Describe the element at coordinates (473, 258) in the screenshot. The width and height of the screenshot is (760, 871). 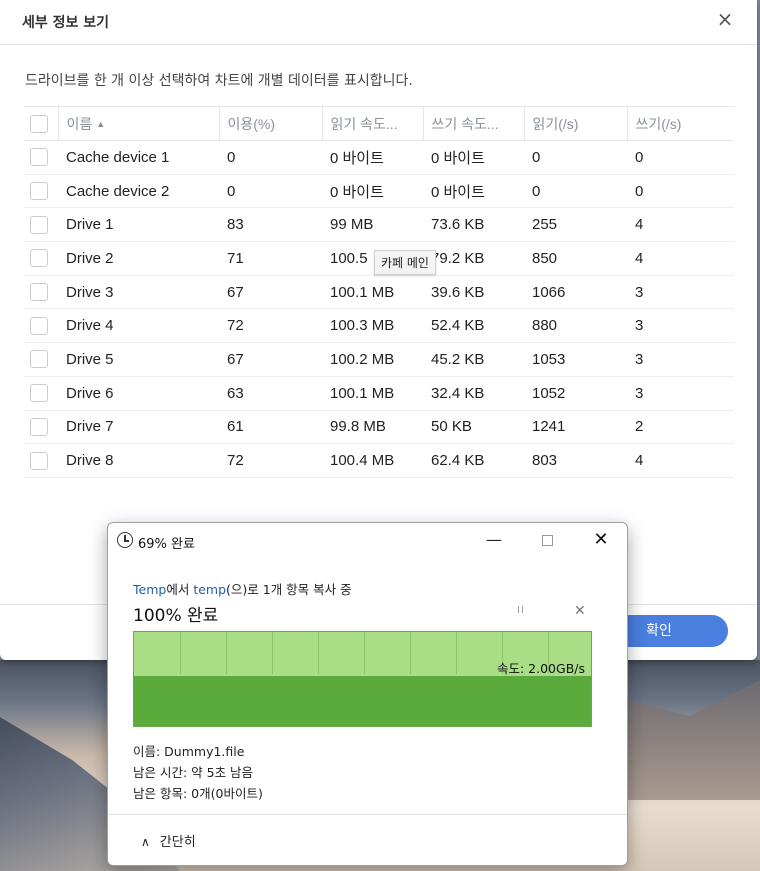
I see `write-speed-cell: 79.2 KB` at that location.